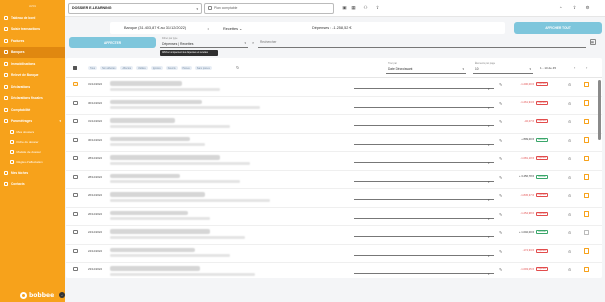 This screenshot has height=302, width=605. Describe the element at coordinates (186, 68) in the screenshot. I see `filter-chip: Pièces` at that location.